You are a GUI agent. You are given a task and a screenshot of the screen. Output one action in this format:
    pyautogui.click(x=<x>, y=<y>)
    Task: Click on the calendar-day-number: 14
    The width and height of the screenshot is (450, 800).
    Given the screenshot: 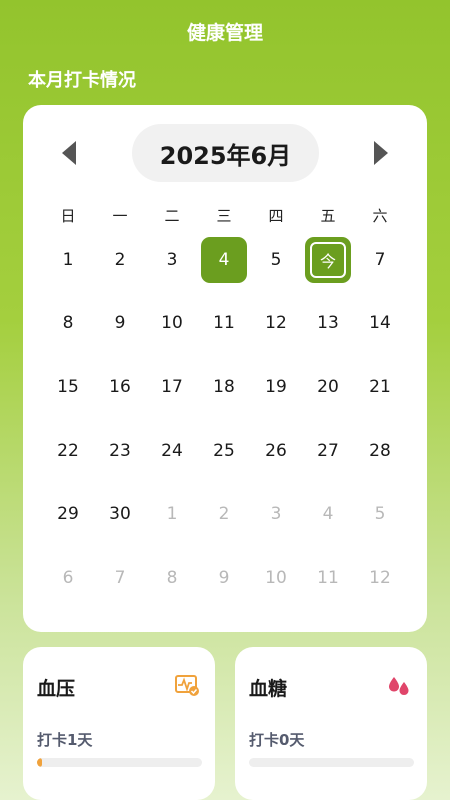 What is the action you would take?
    pyautogui.click(x=380, y=323)
    